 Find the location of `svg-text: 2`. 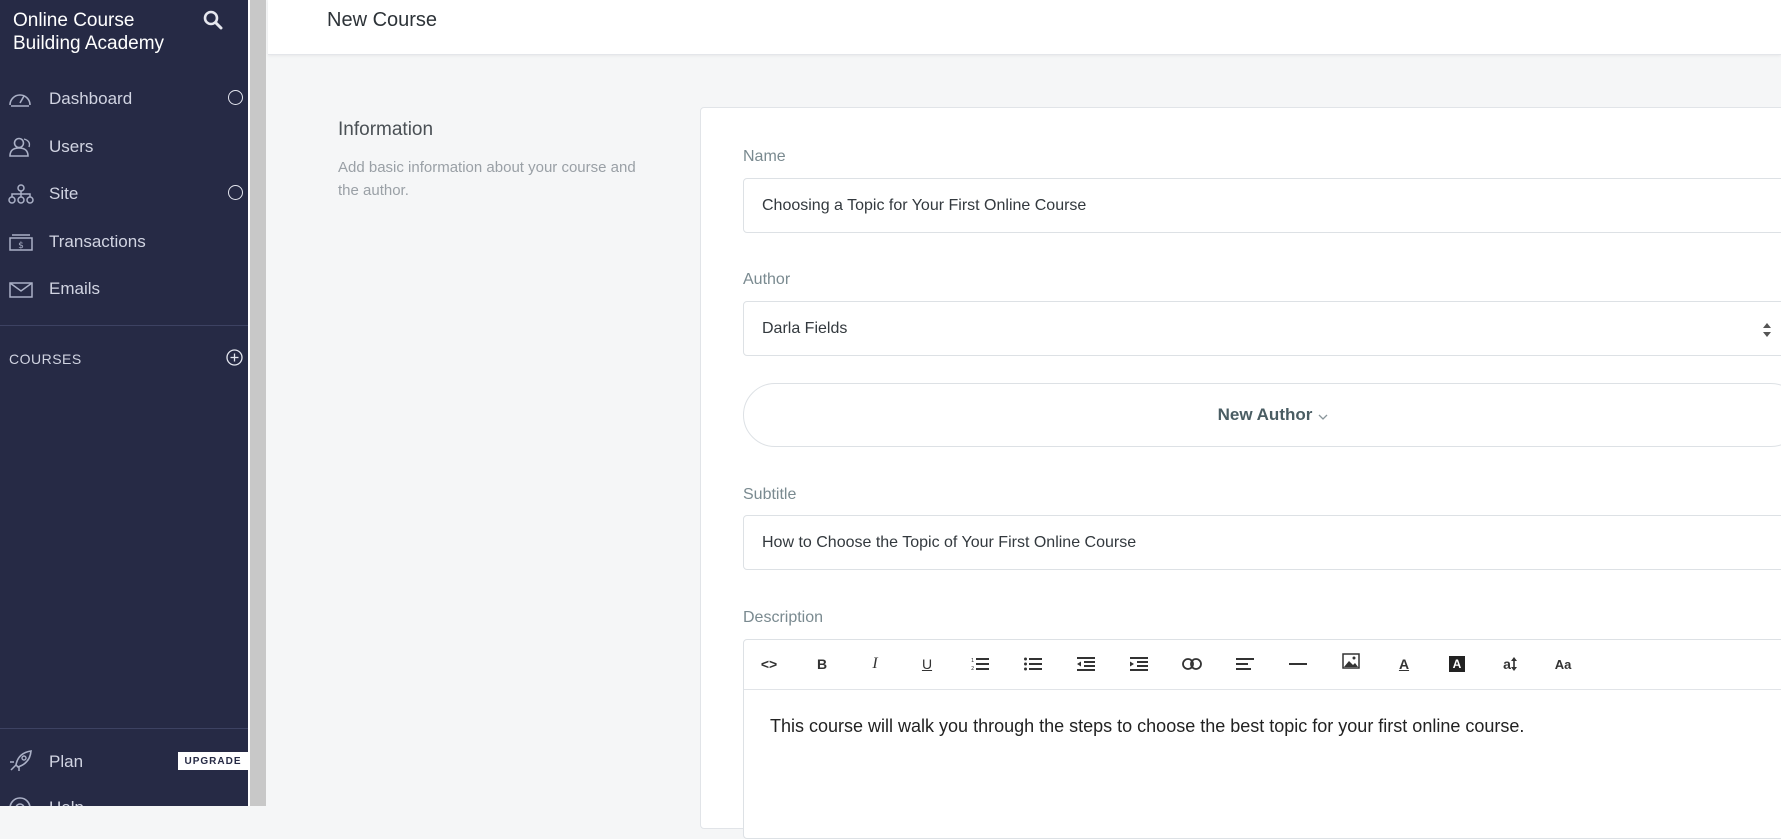

svg-text: 2 is located at coordinates (972, 668).